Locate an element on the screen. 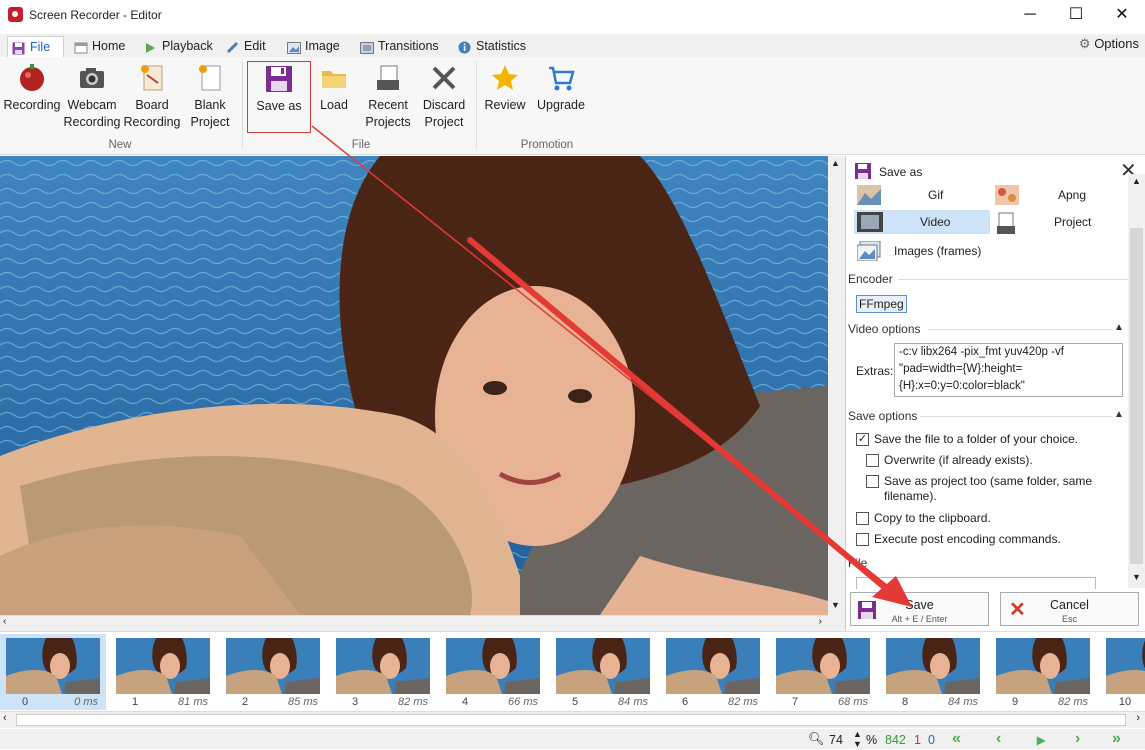 Image resolution: width=1145 pixels, height=750 pixels. first-frame-icon: « is located at coordinates (956, 739).